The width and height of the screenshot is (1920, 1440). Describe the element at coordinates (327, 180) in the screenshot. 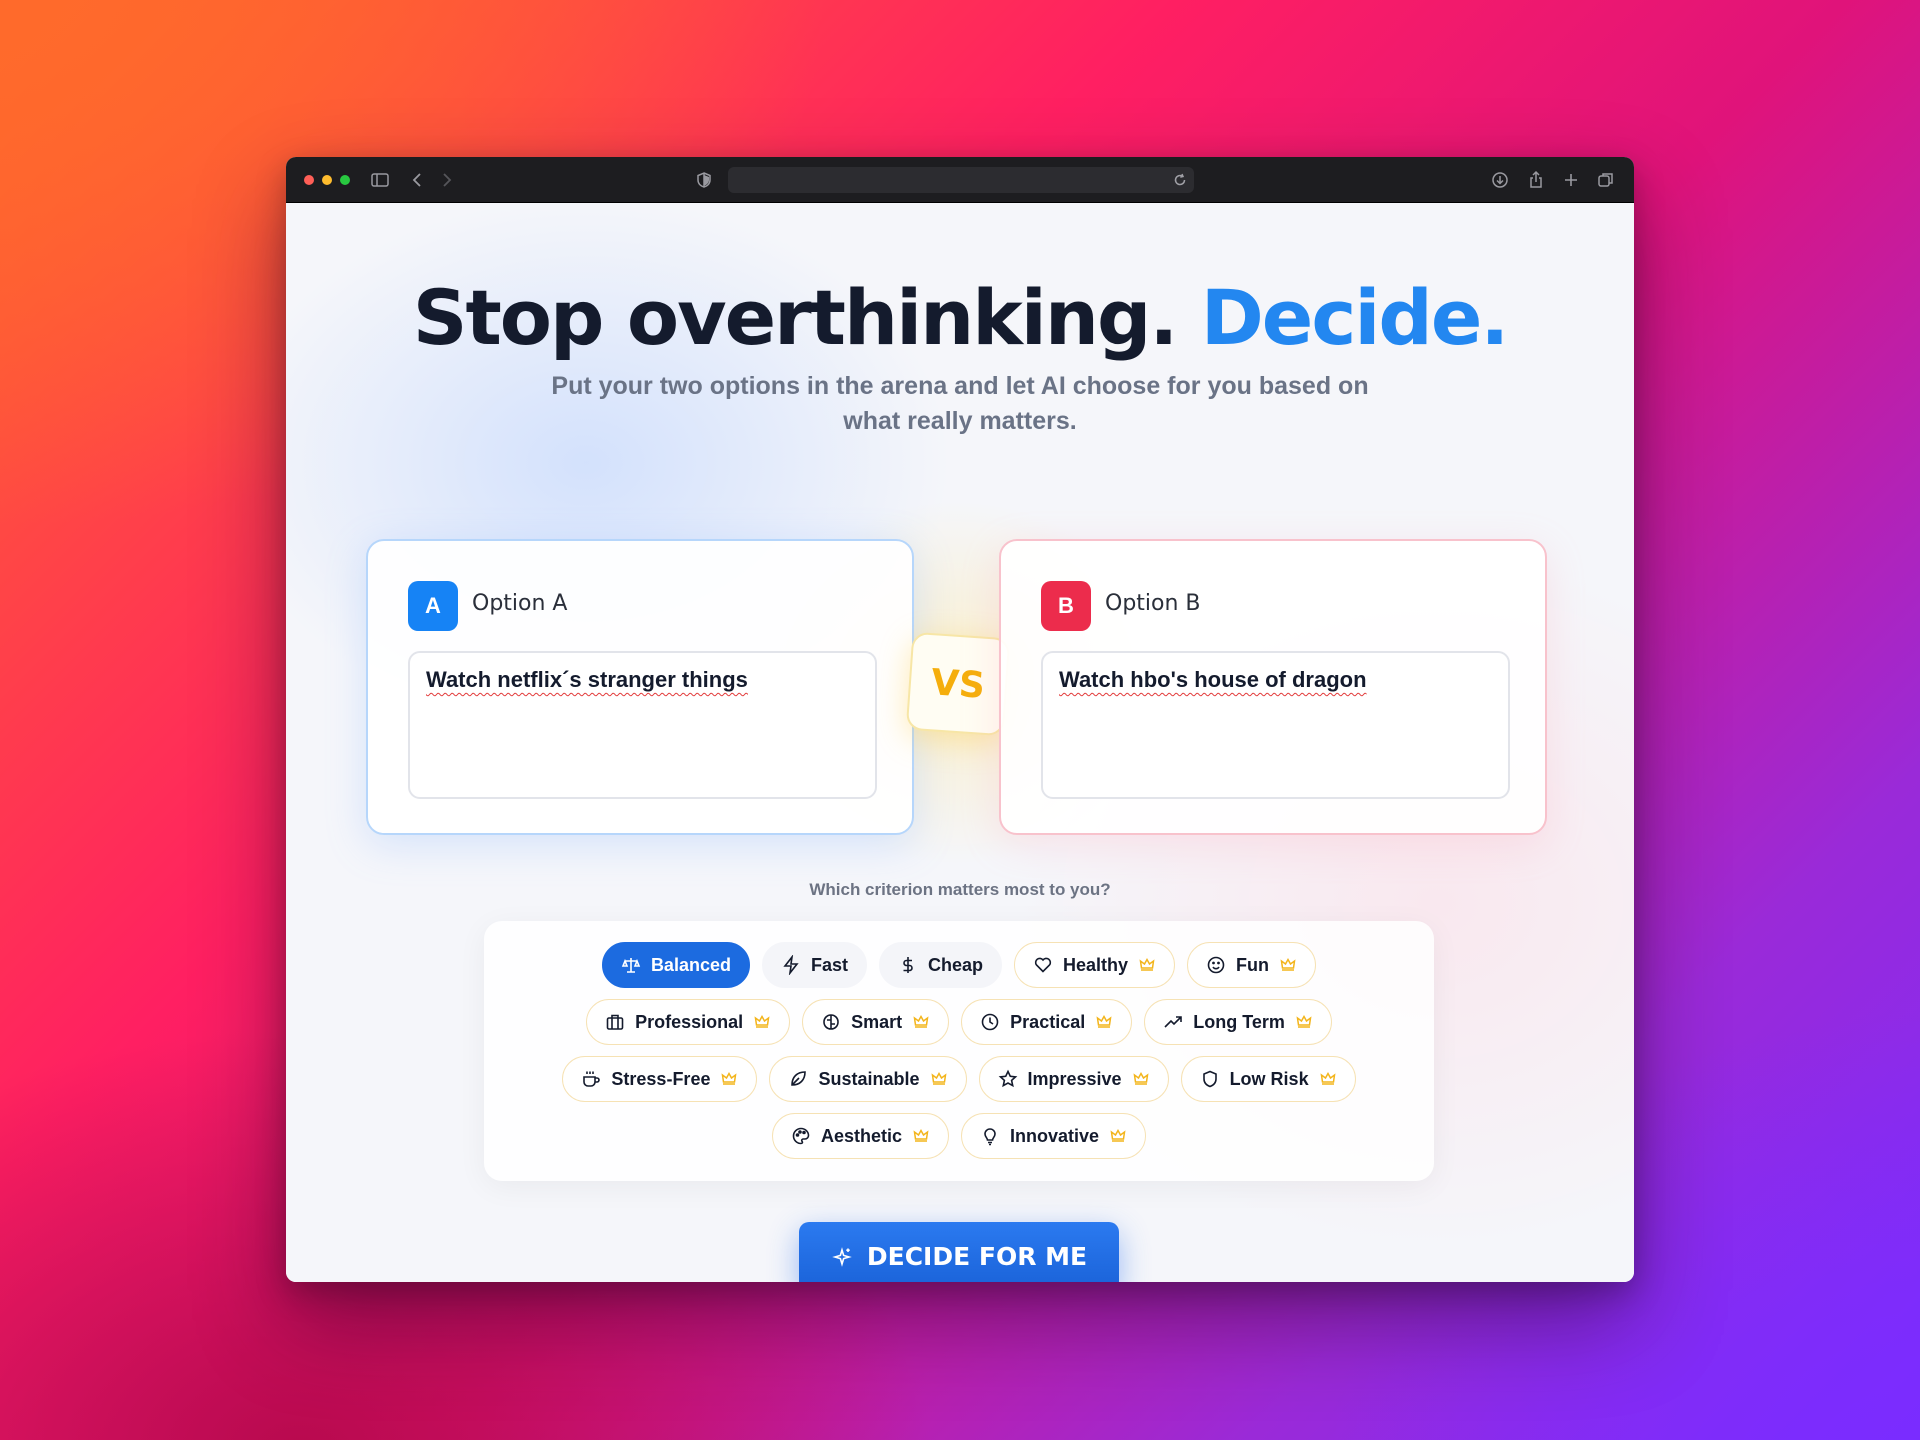

I see `minimize-window-button` at that location.